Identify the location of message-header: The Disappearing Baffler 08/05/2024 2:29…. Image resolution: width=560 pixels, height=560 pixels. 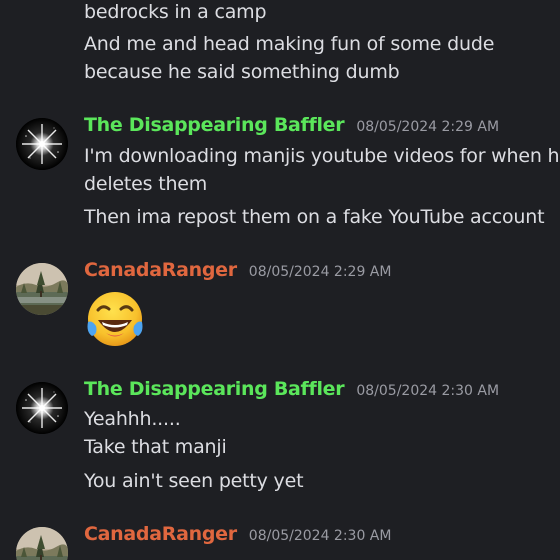
(291, 128).